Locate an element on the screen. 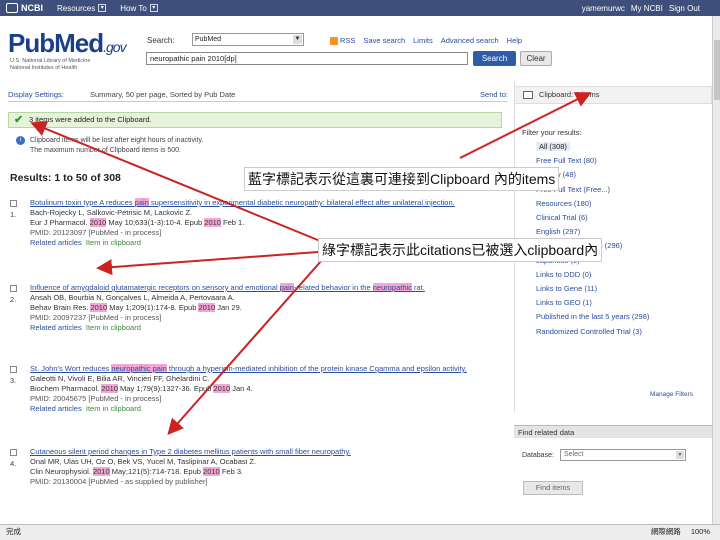  info-icon: i is located at coordinates (20, 140).